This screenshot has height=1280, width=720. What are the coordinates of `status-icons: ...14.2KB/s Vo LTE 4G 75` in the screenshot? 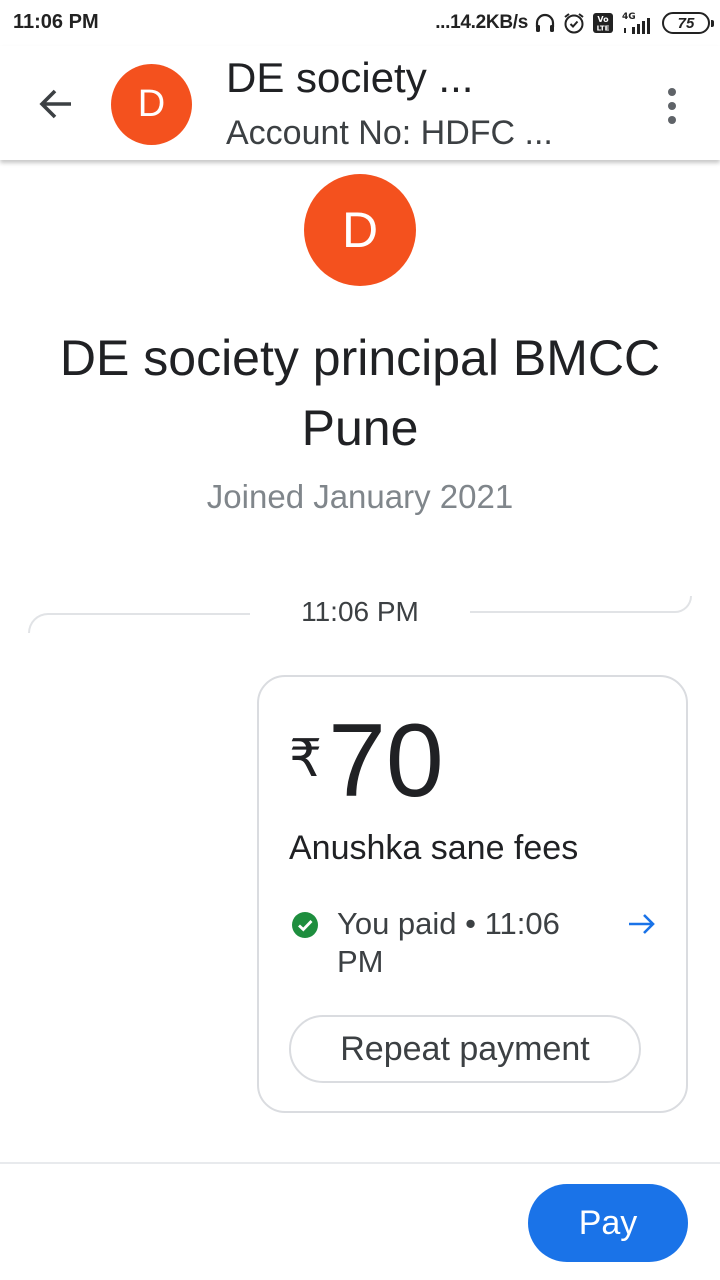 It's located at (574, 23).